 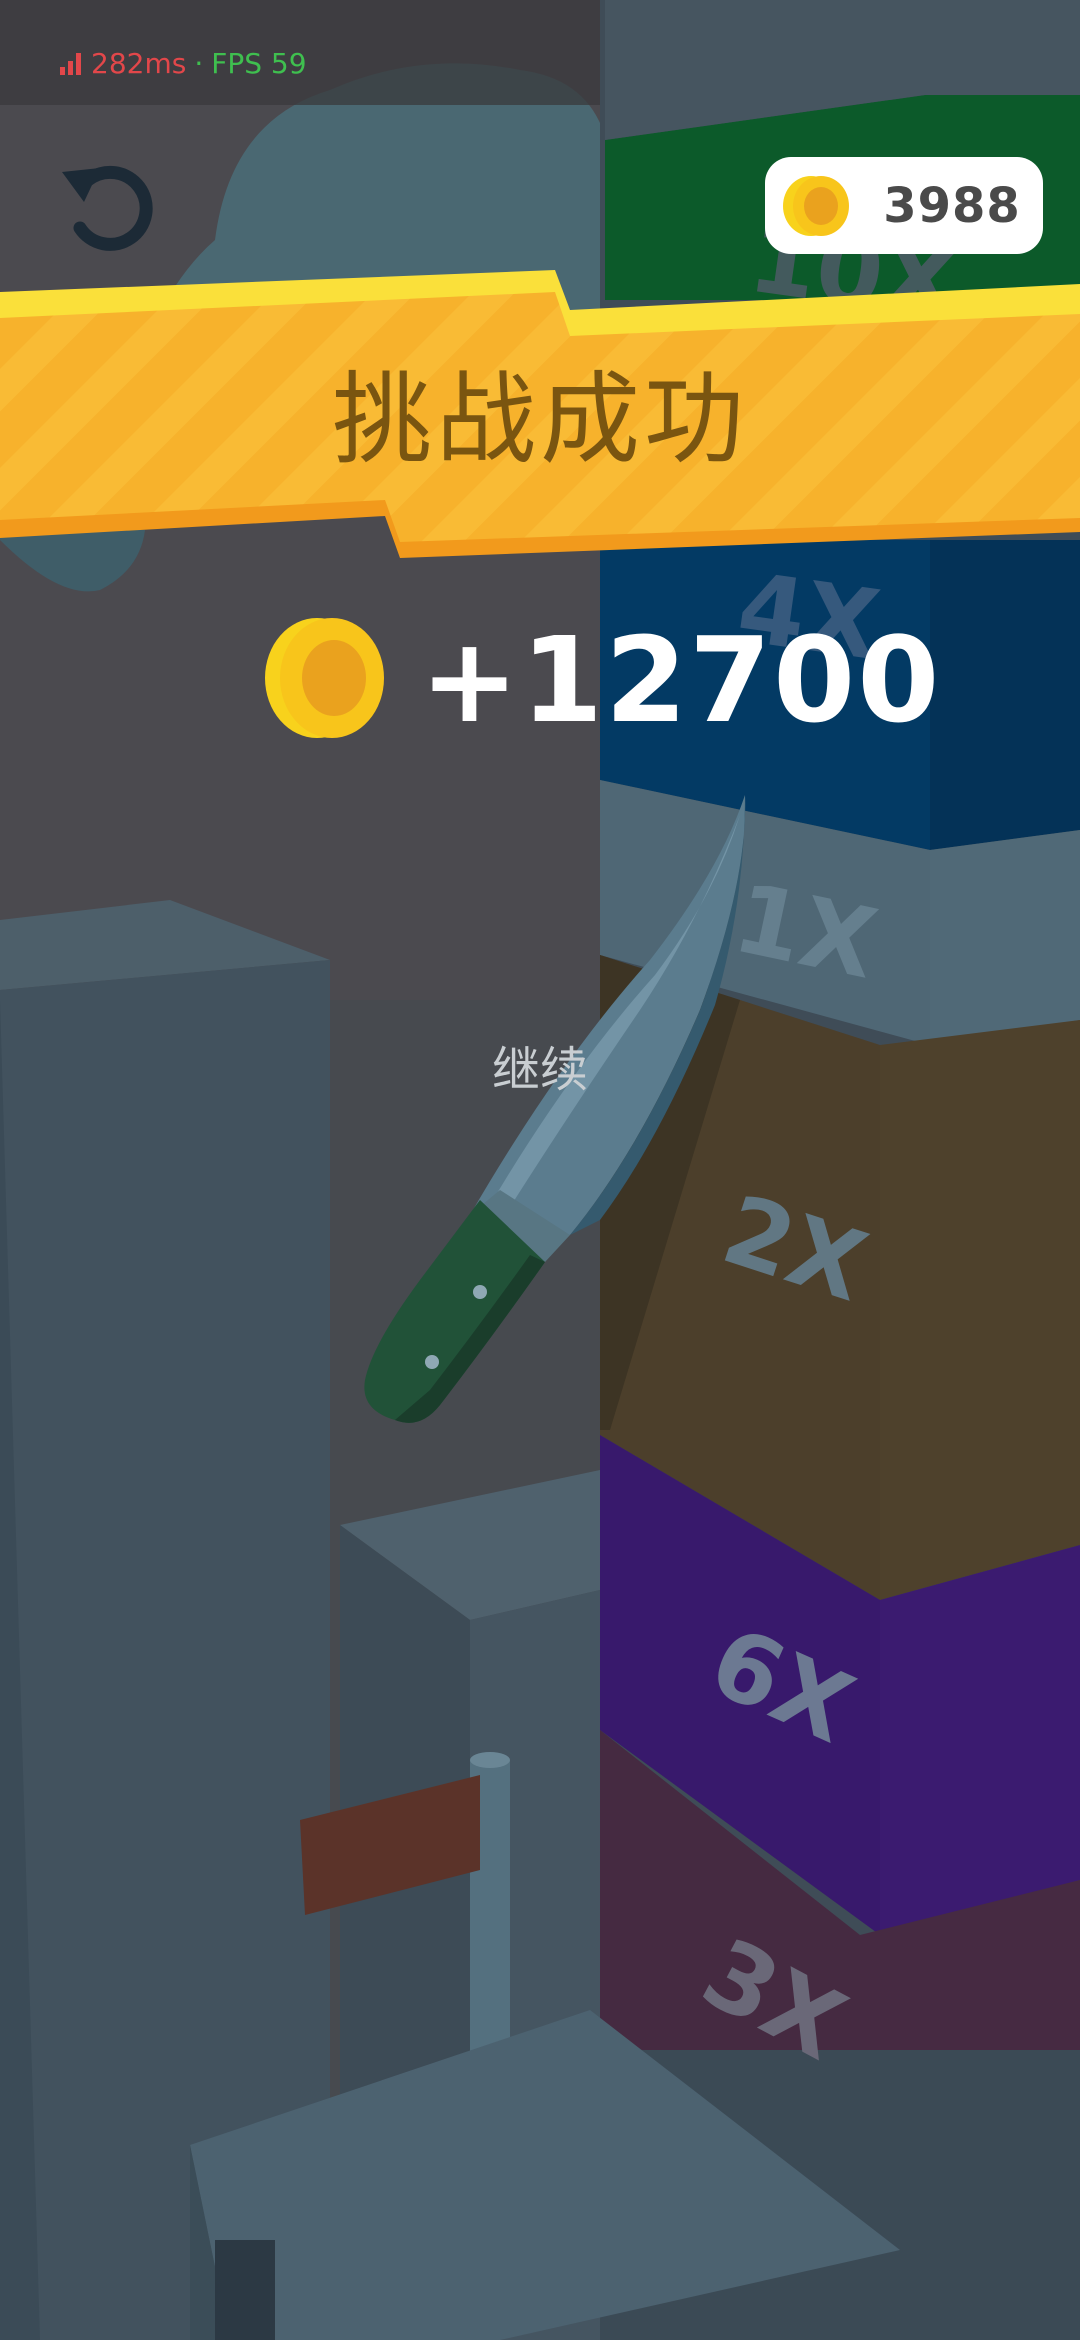 I want to click on reward-amount: +12700, so click(x=681, y=680).